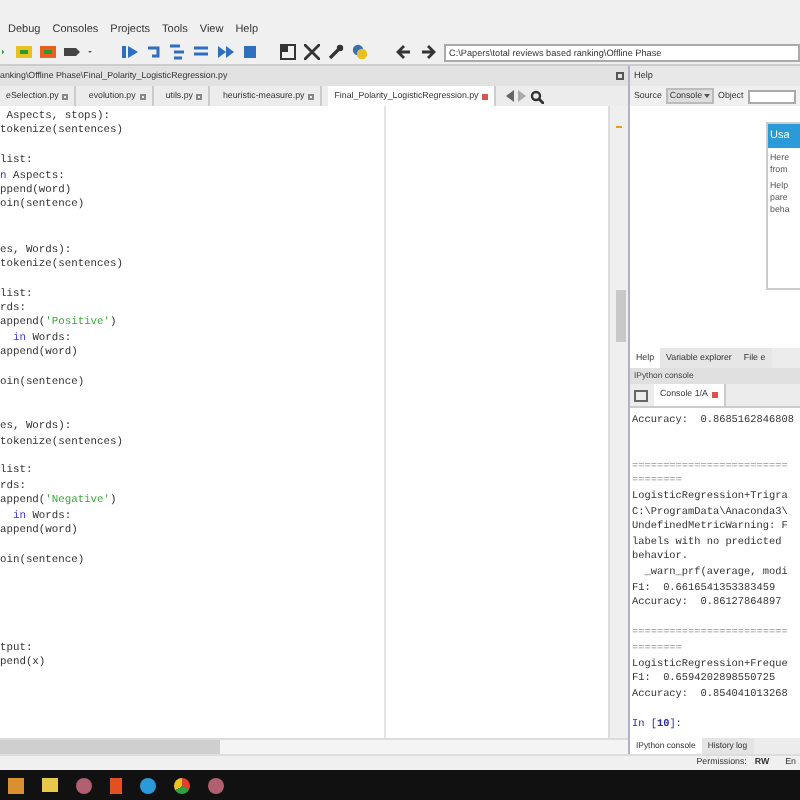  Describe the element at coordinates (618, 422) in the screenshot. I see `scrollbar` at that location.